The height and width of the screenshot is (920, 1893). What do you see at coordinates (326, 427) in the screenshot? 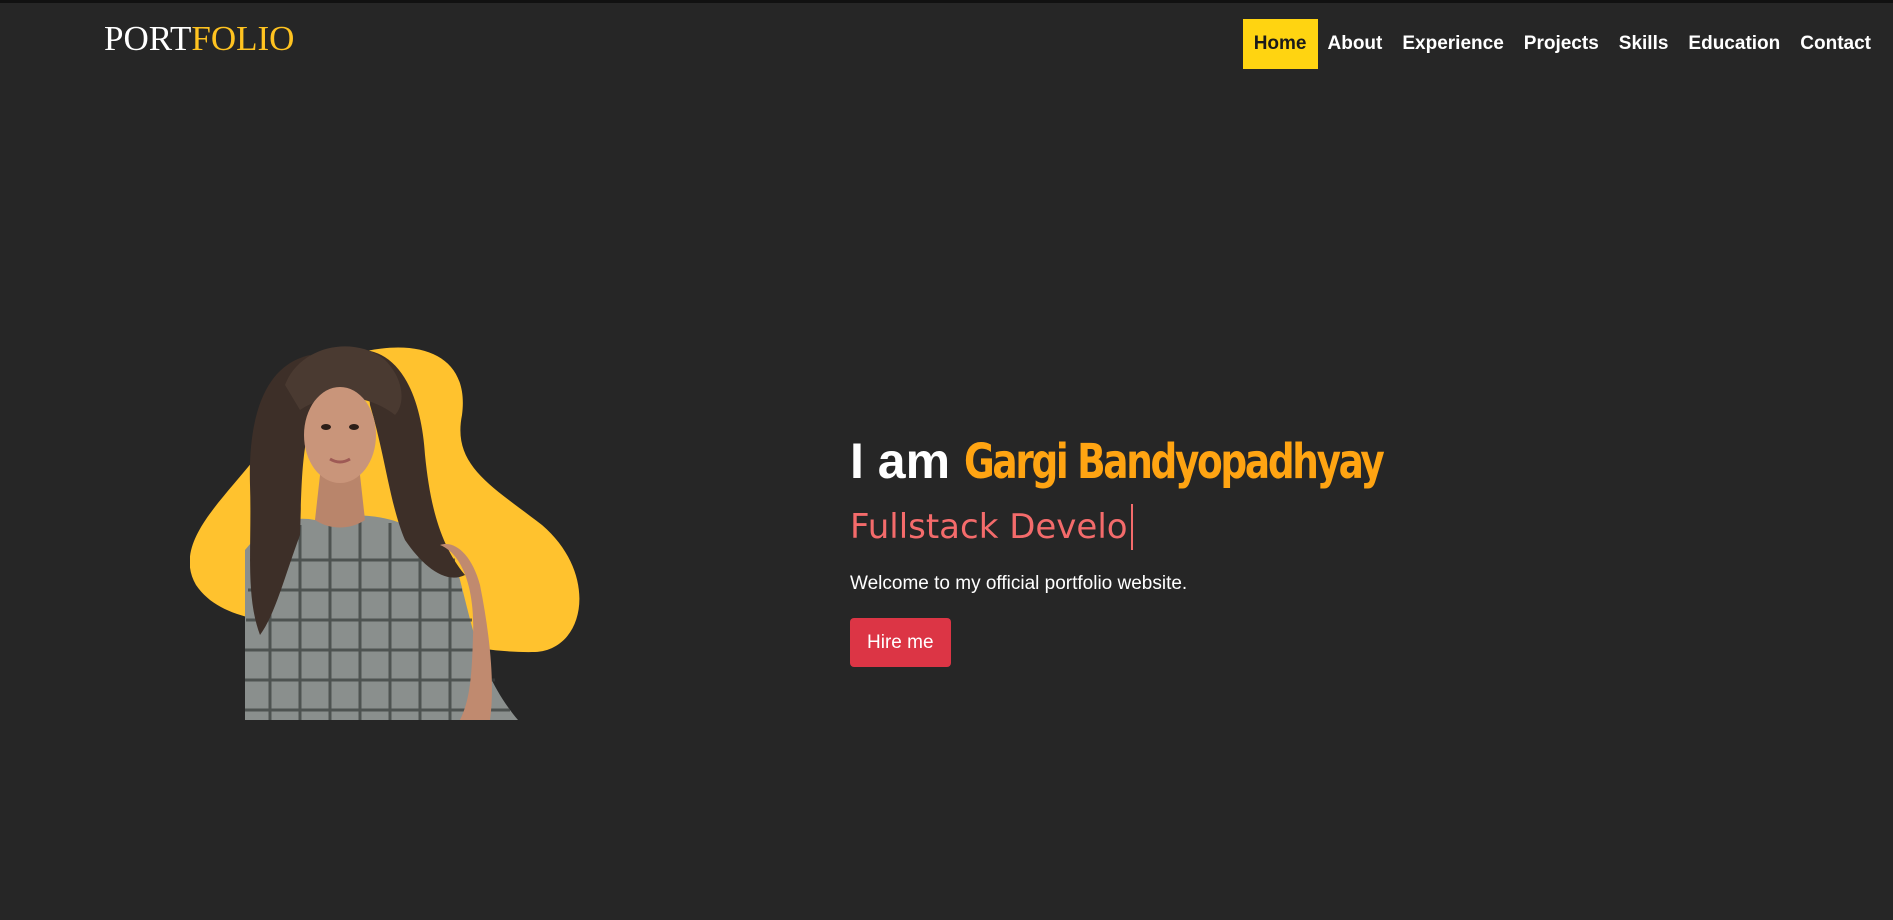
I see `portrait-eye-left` at bounding box center [326, 427].